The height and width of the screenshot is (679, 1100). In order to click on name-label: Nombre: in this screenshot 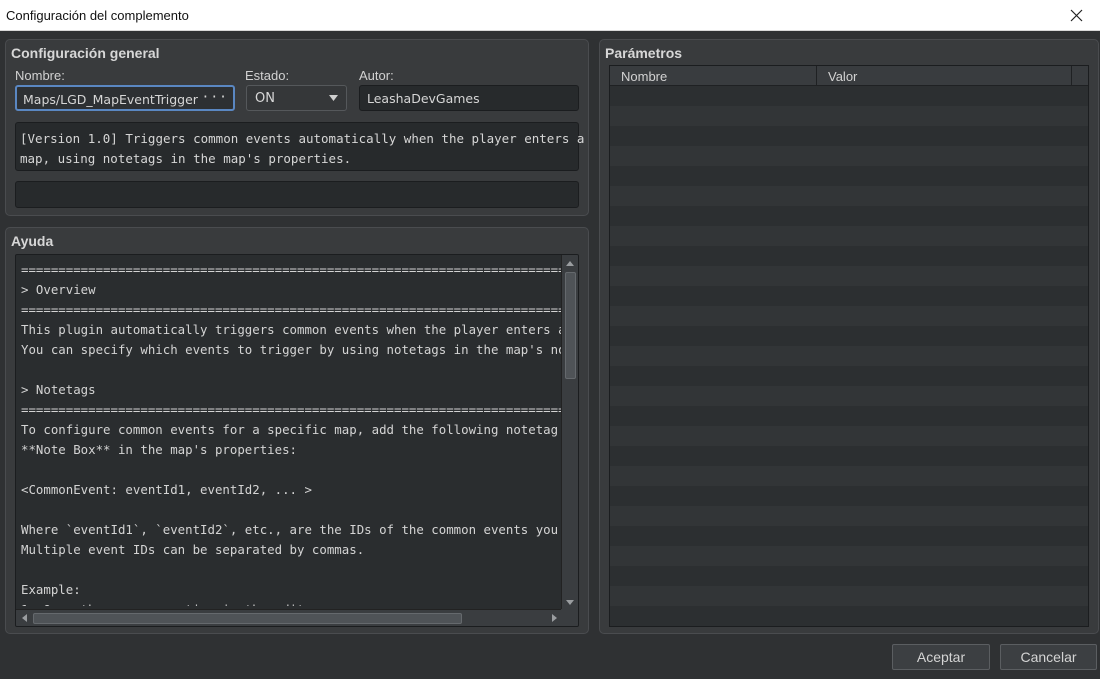, I will do `click(40, 75)`.